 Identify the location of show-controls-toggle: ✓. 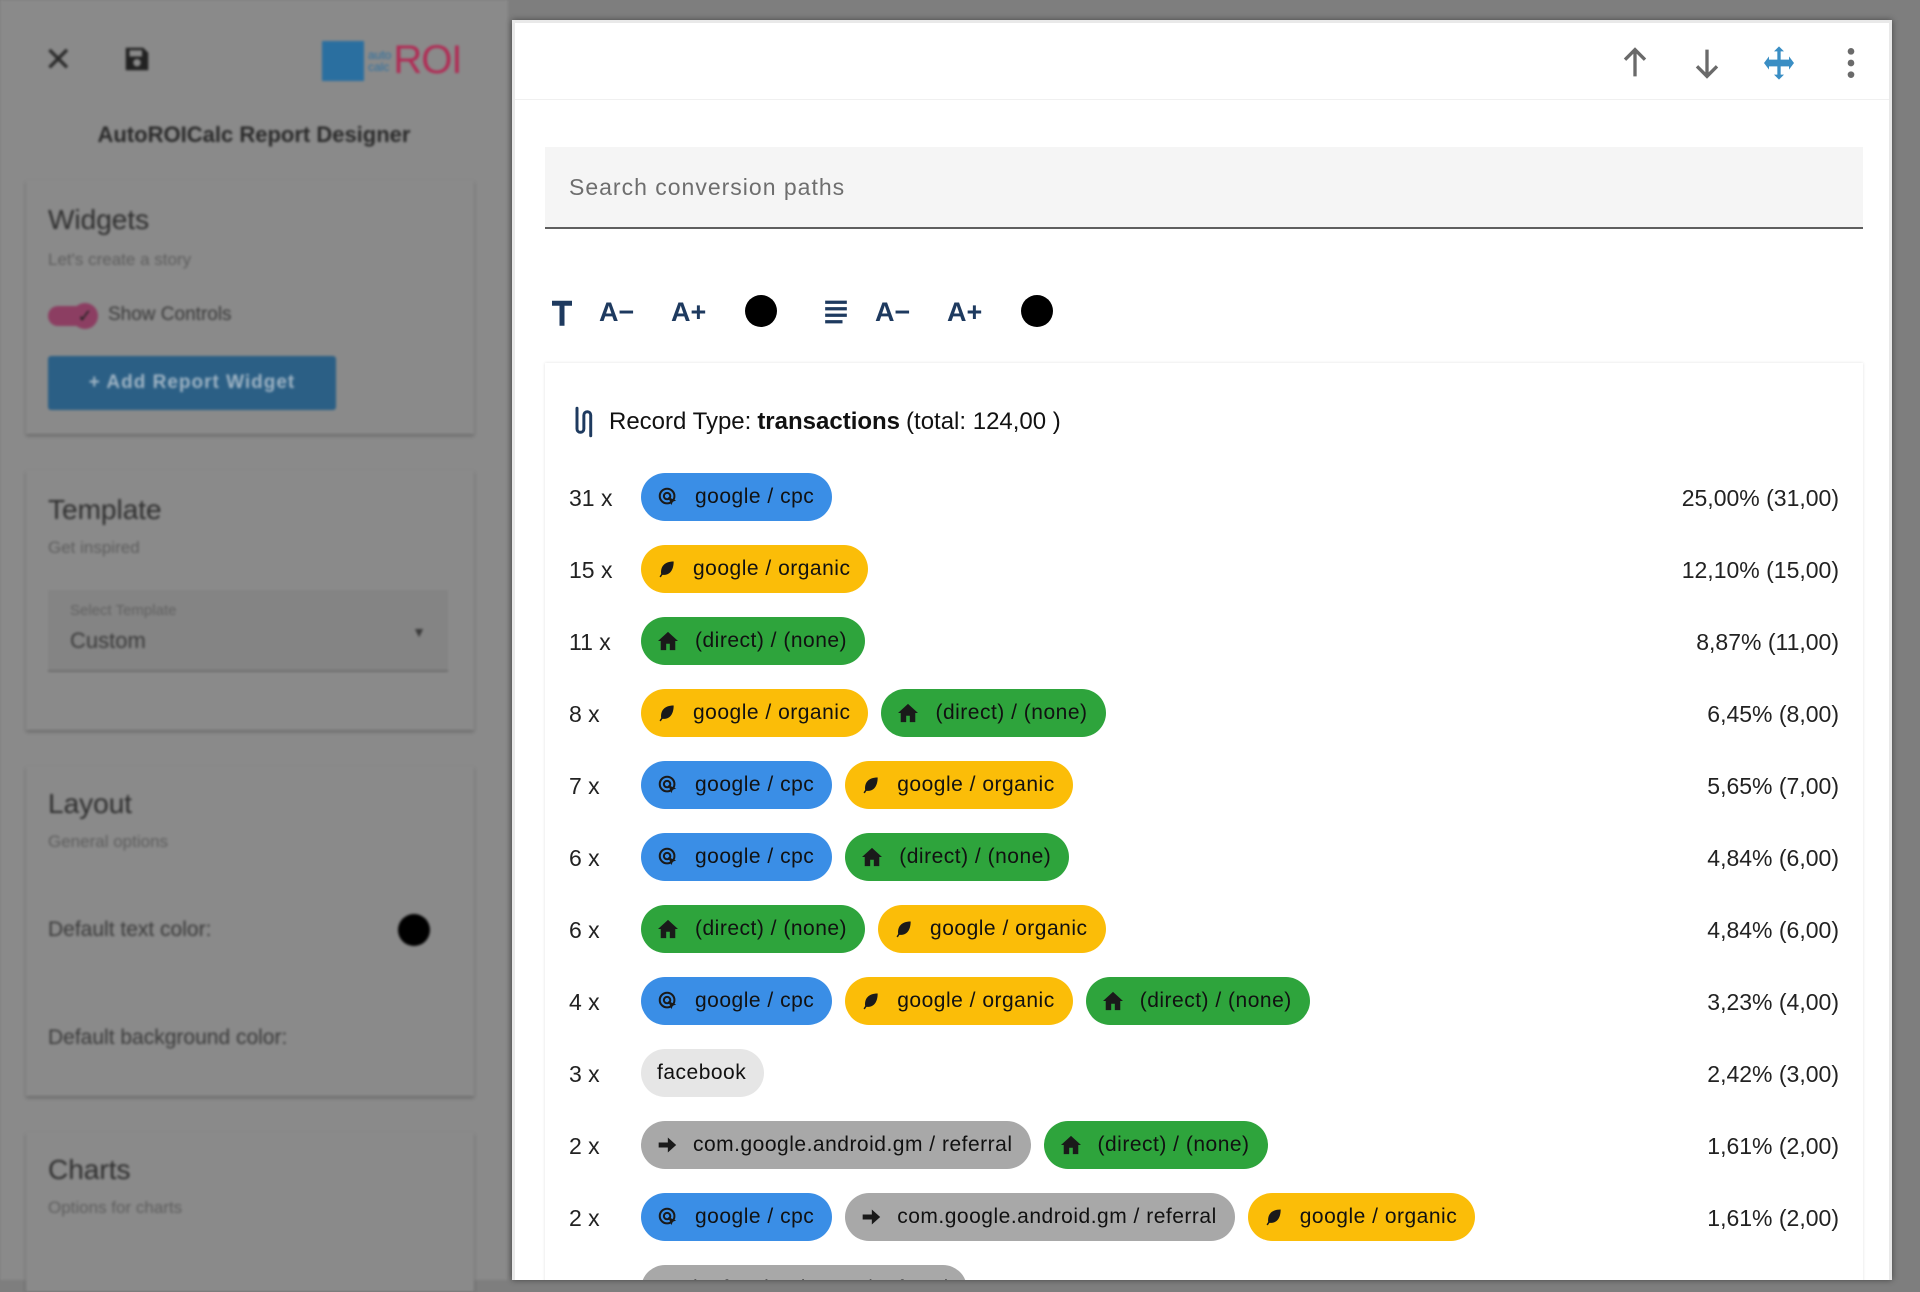
(73, 316).